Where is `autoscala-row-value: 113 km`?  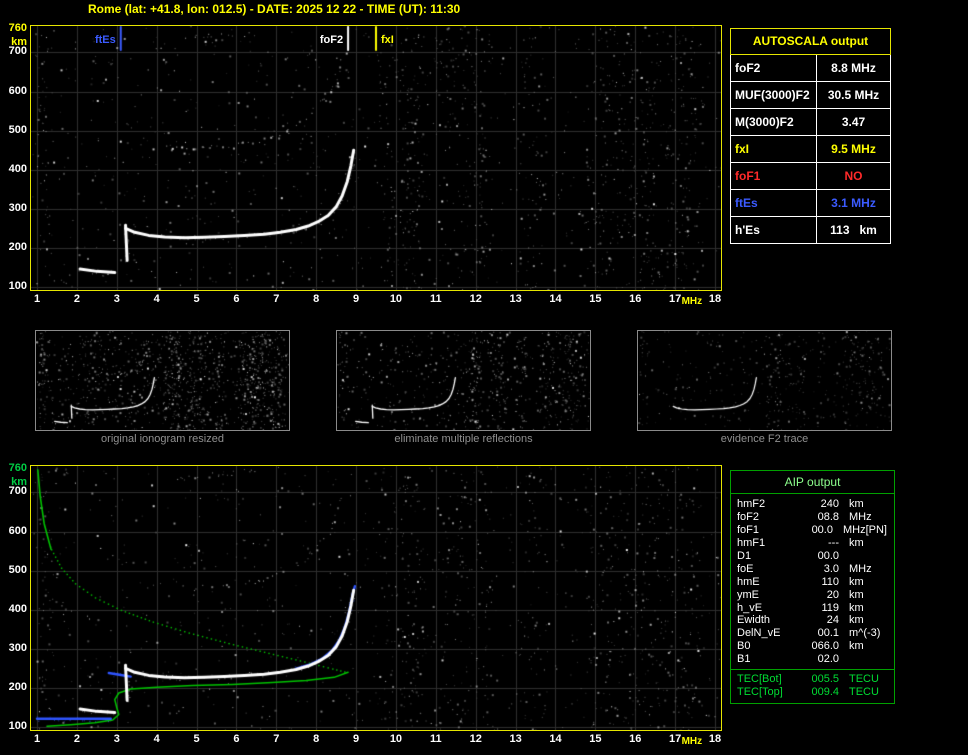 autoscala-row-value: 113 km is located at coordinates (853, 230).